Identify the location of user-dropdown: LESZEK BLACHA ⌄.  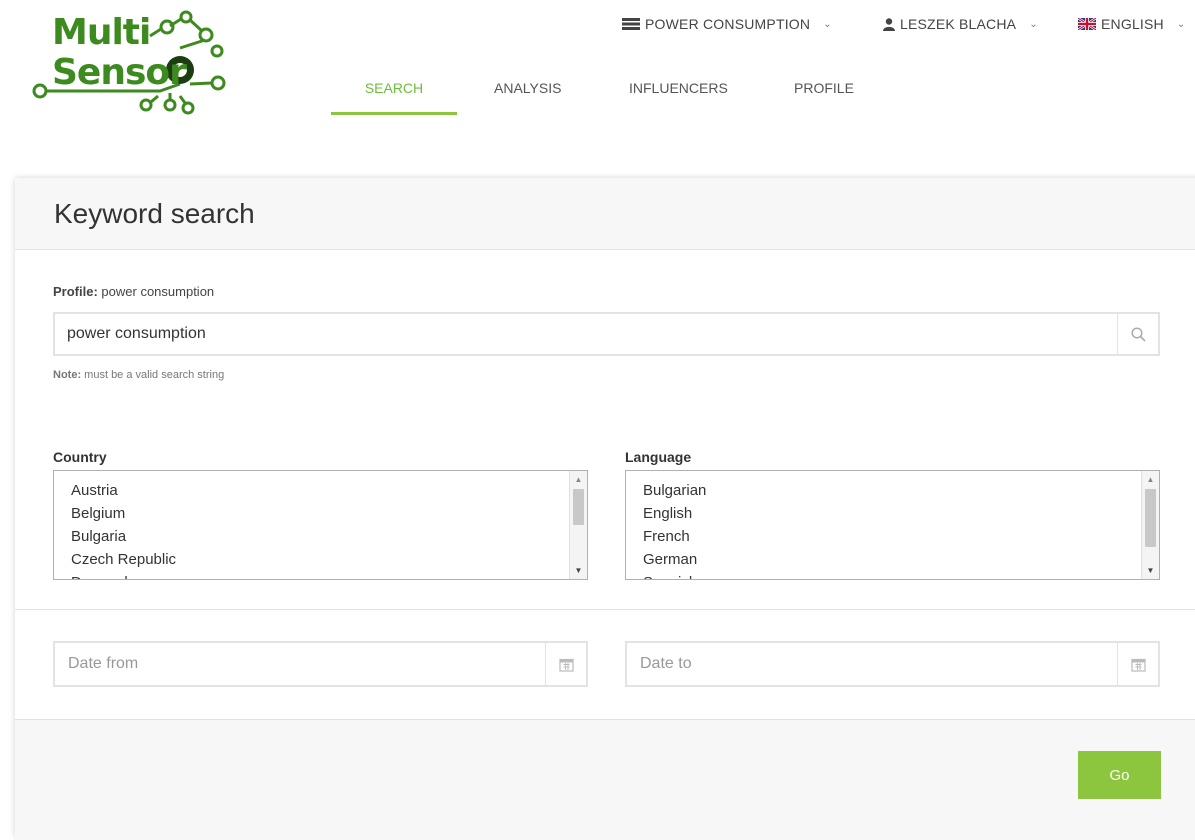
(960, 24).